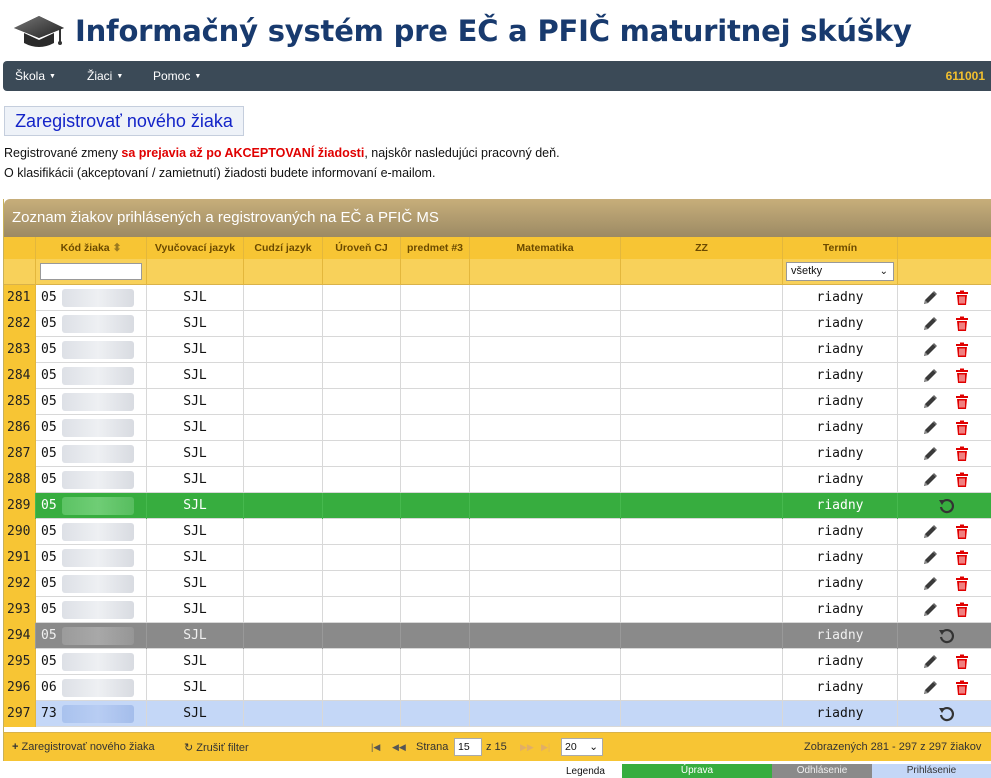 The width and height of the screenshot is (991, 778). I want to click on table-row: 282 05 SJL riadny, so click(497, 324).